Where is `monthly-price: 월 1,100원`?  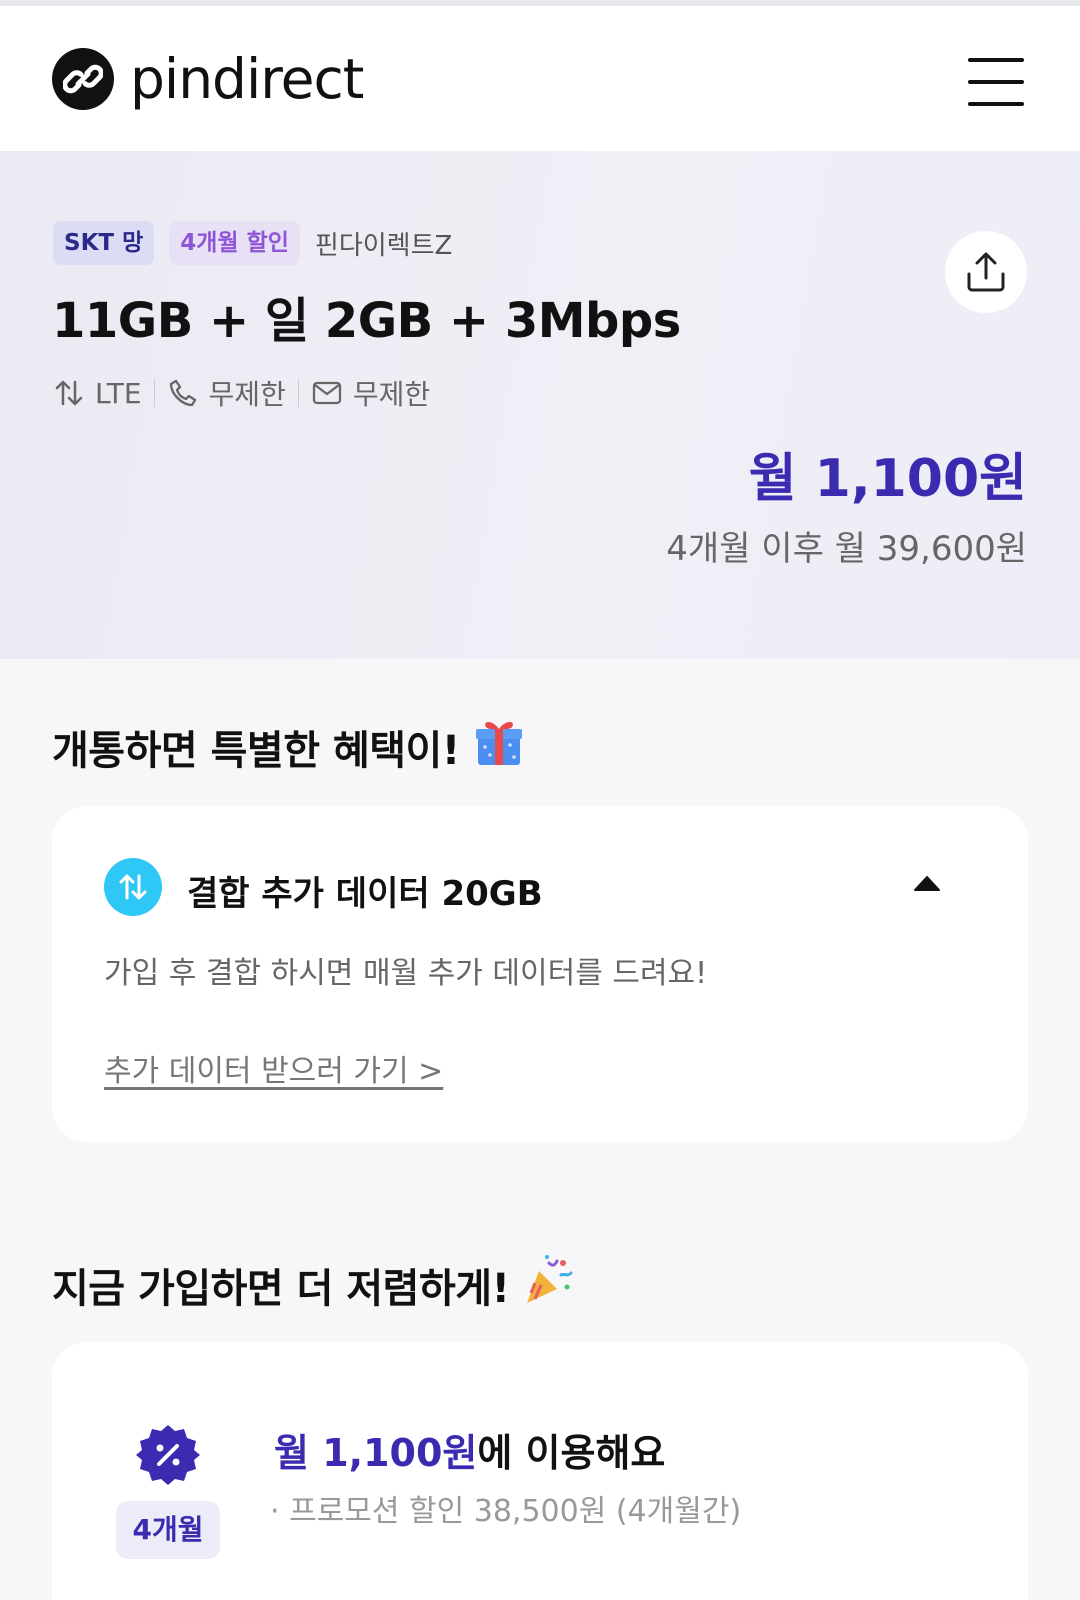
monthly-price: 월 1,100원 is located at coordinates (887, 479).